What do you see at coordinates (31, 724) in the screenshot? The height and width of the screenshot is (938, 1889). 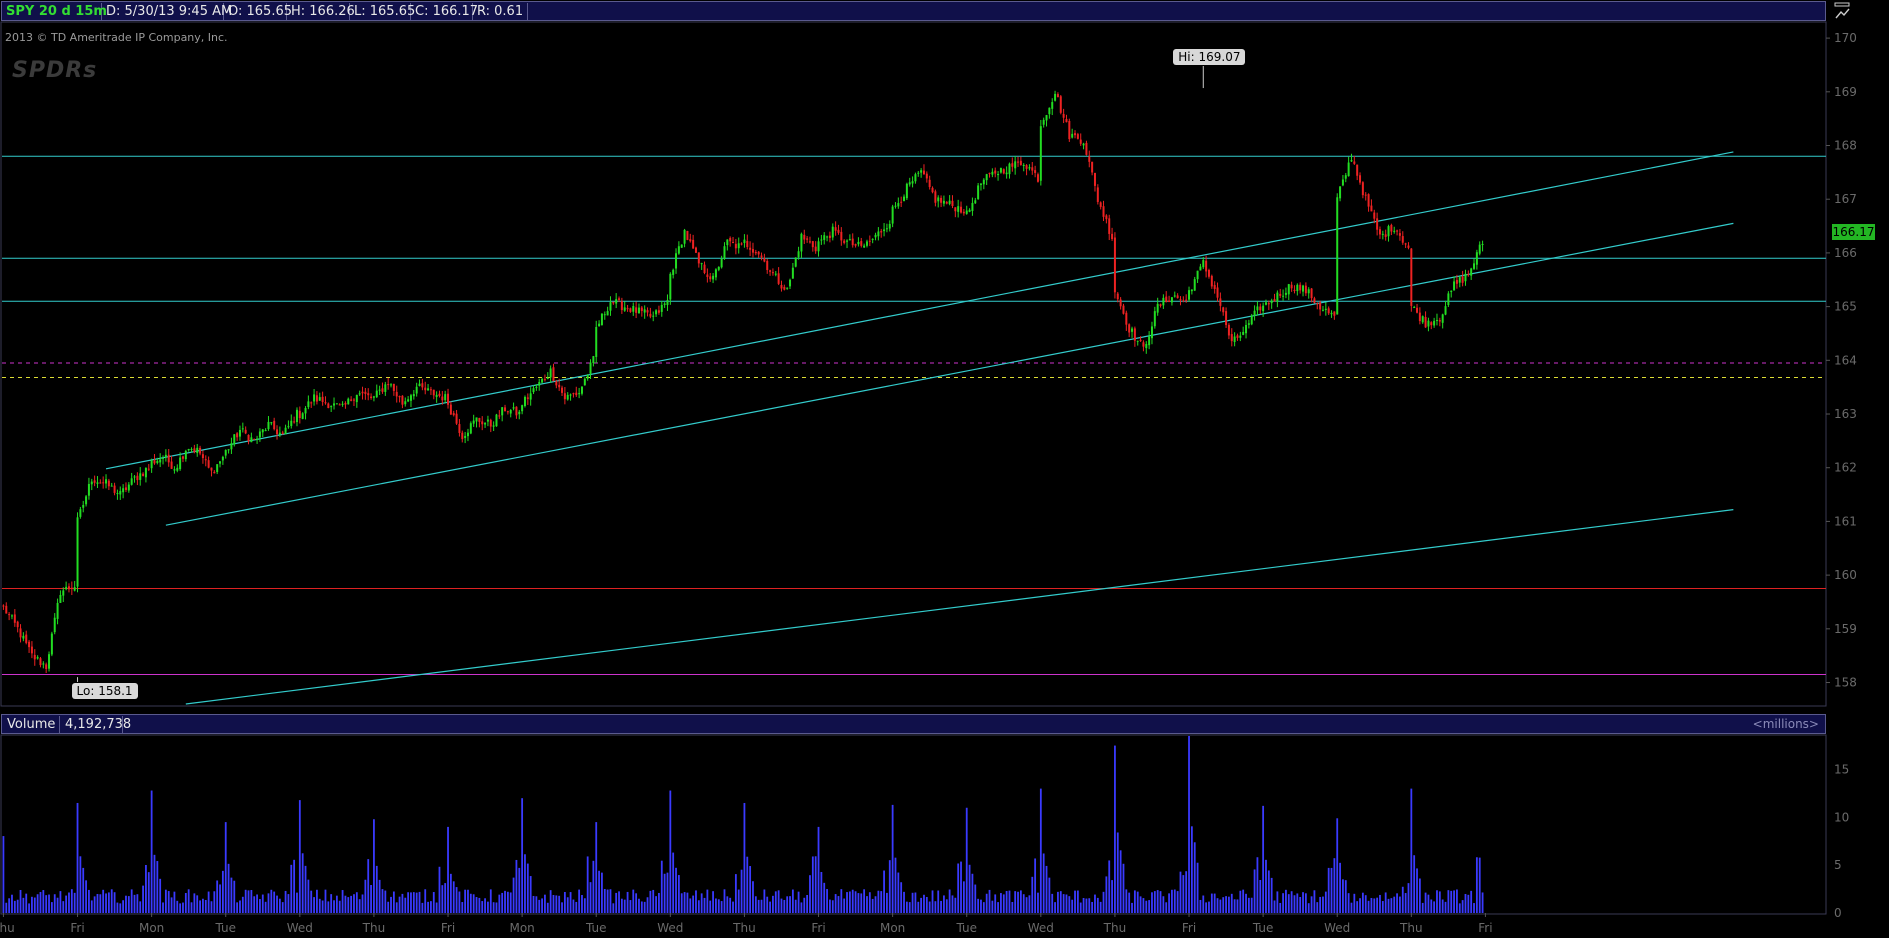 I see `volume-title: Volume` at bounding box center [31, 724].